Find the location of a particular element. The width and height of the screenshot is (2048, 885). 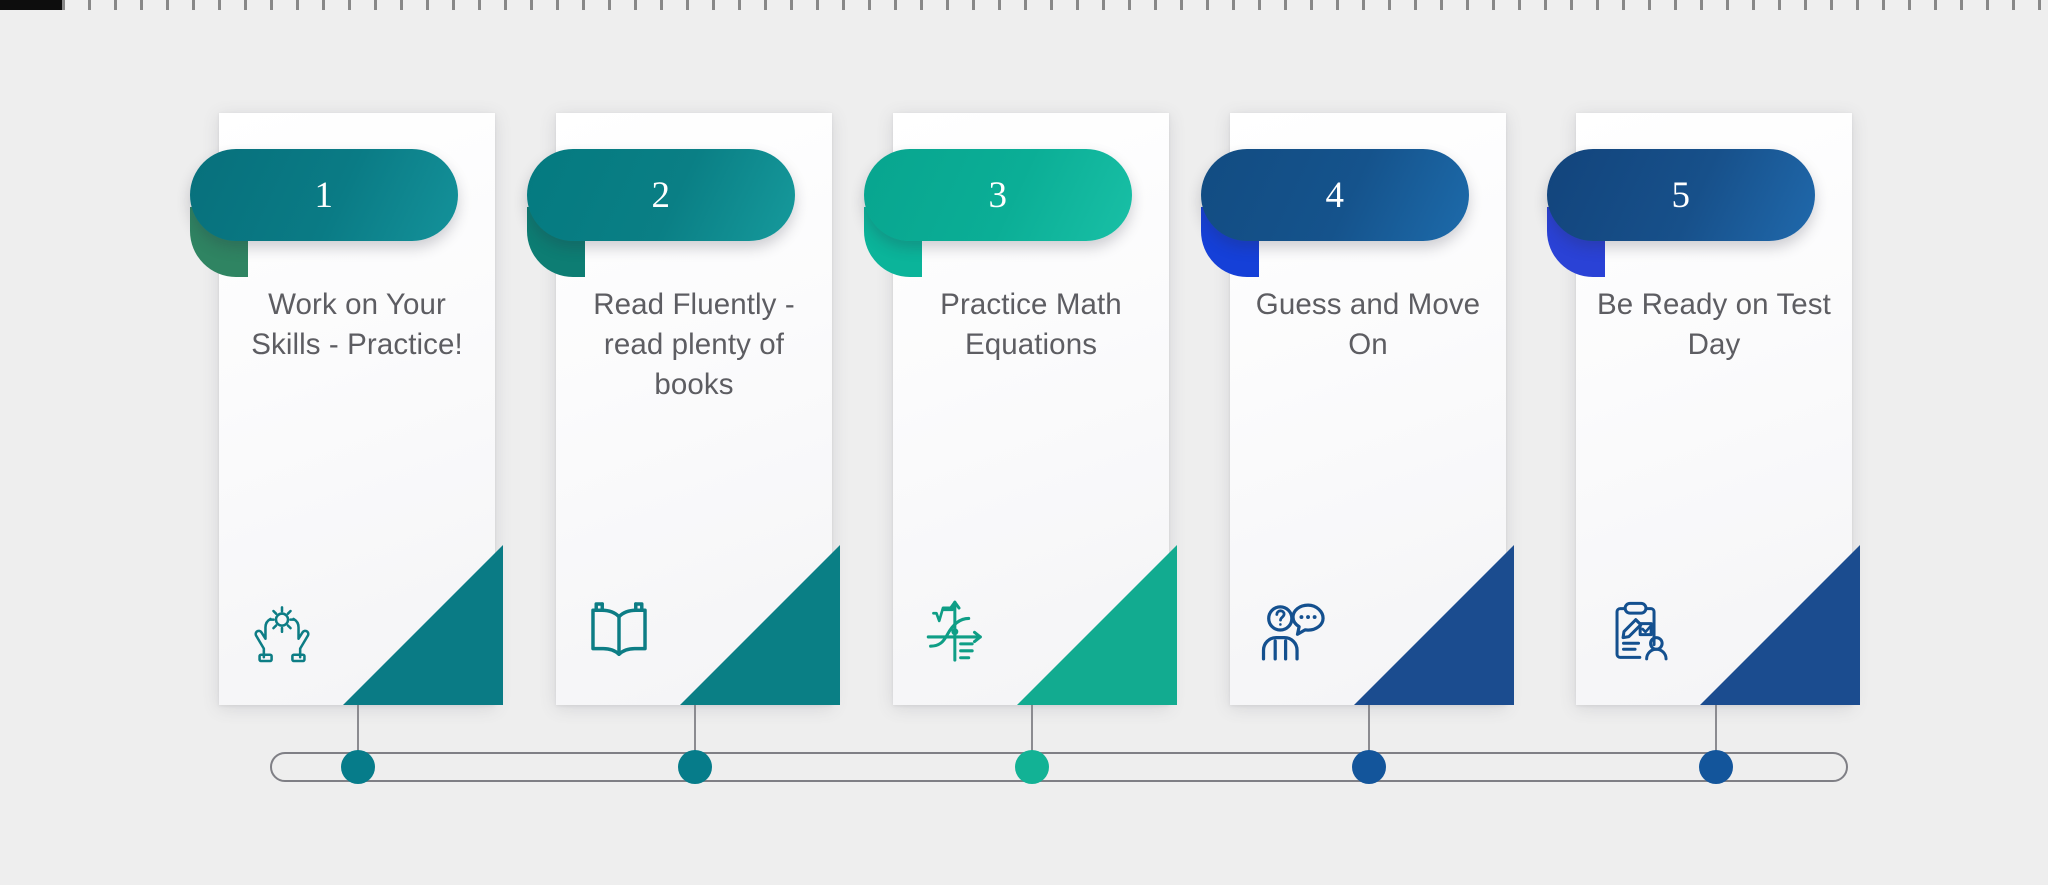

step-title-4: Guess and Move On is located at coordinates (1368, 324).